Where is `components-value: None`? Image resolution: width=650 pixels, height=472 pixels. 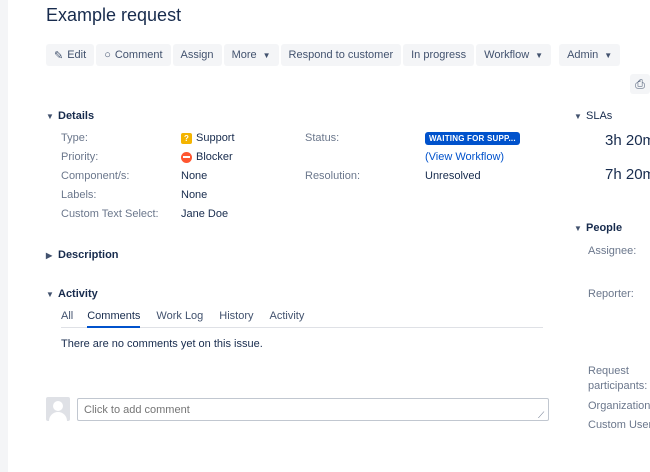 components-value: None is located at coordinates (194, 176).